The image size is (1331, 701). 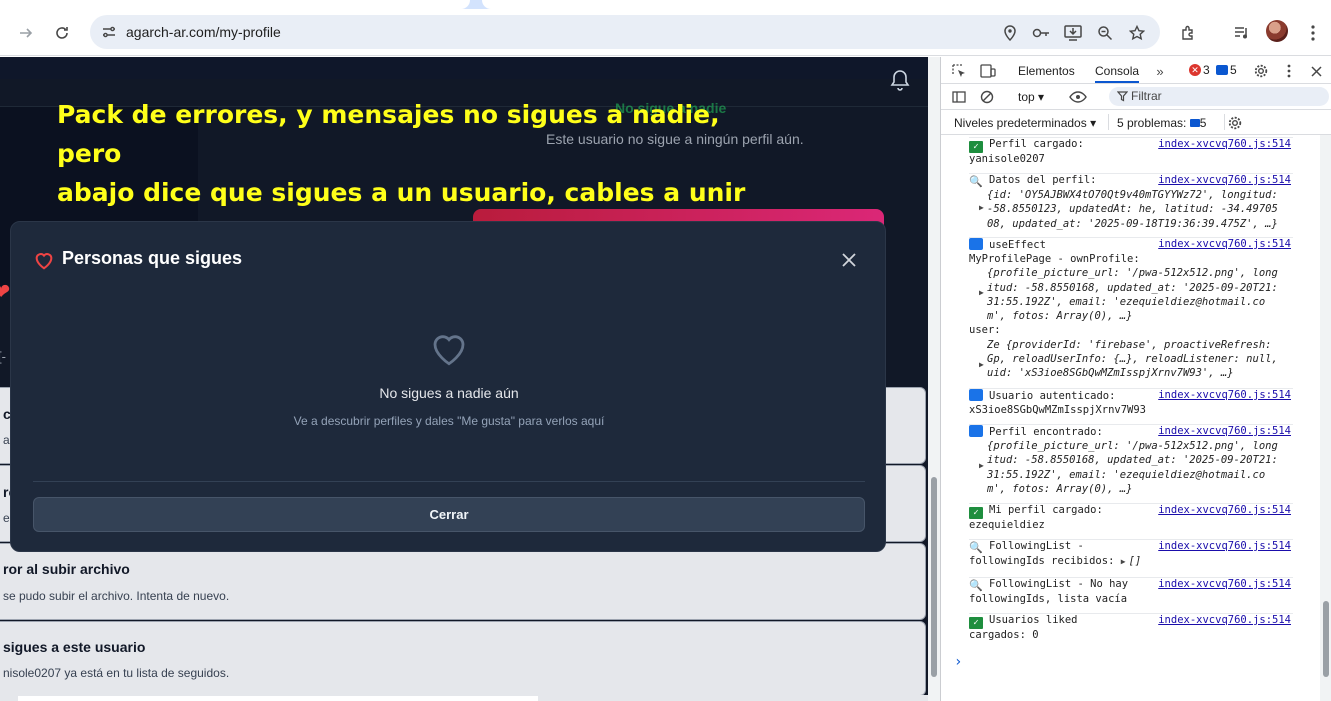 I want to click on toast-title: sigues a este usuario, so click(x=74, y=647).